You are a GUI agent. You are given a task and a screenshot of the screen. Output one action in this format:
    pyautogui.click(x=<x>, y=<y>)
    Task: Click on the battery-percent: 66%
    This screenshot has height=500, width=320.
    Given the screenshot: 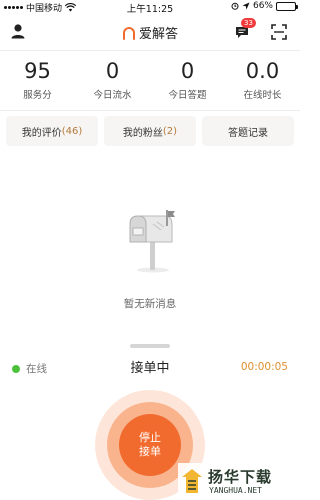 What is the action you would take?
    pyautogui.click(x=262, y=6)
    